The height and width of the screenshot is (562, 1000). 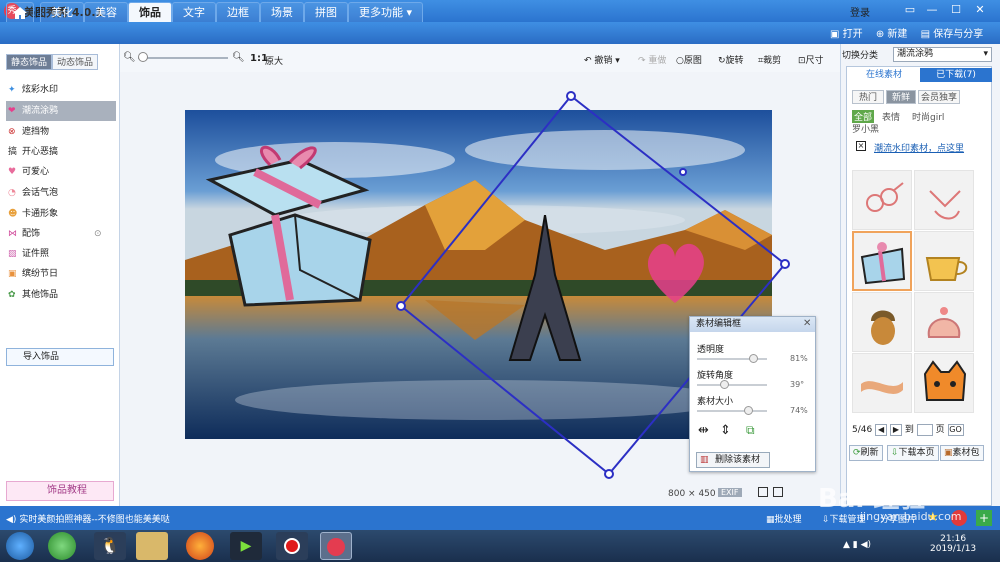 What do you see at coordinates (942, 54) in the screenshot?
I see `category-select: 潮流涂鸦 ▾` at bounding box center [942, 54].